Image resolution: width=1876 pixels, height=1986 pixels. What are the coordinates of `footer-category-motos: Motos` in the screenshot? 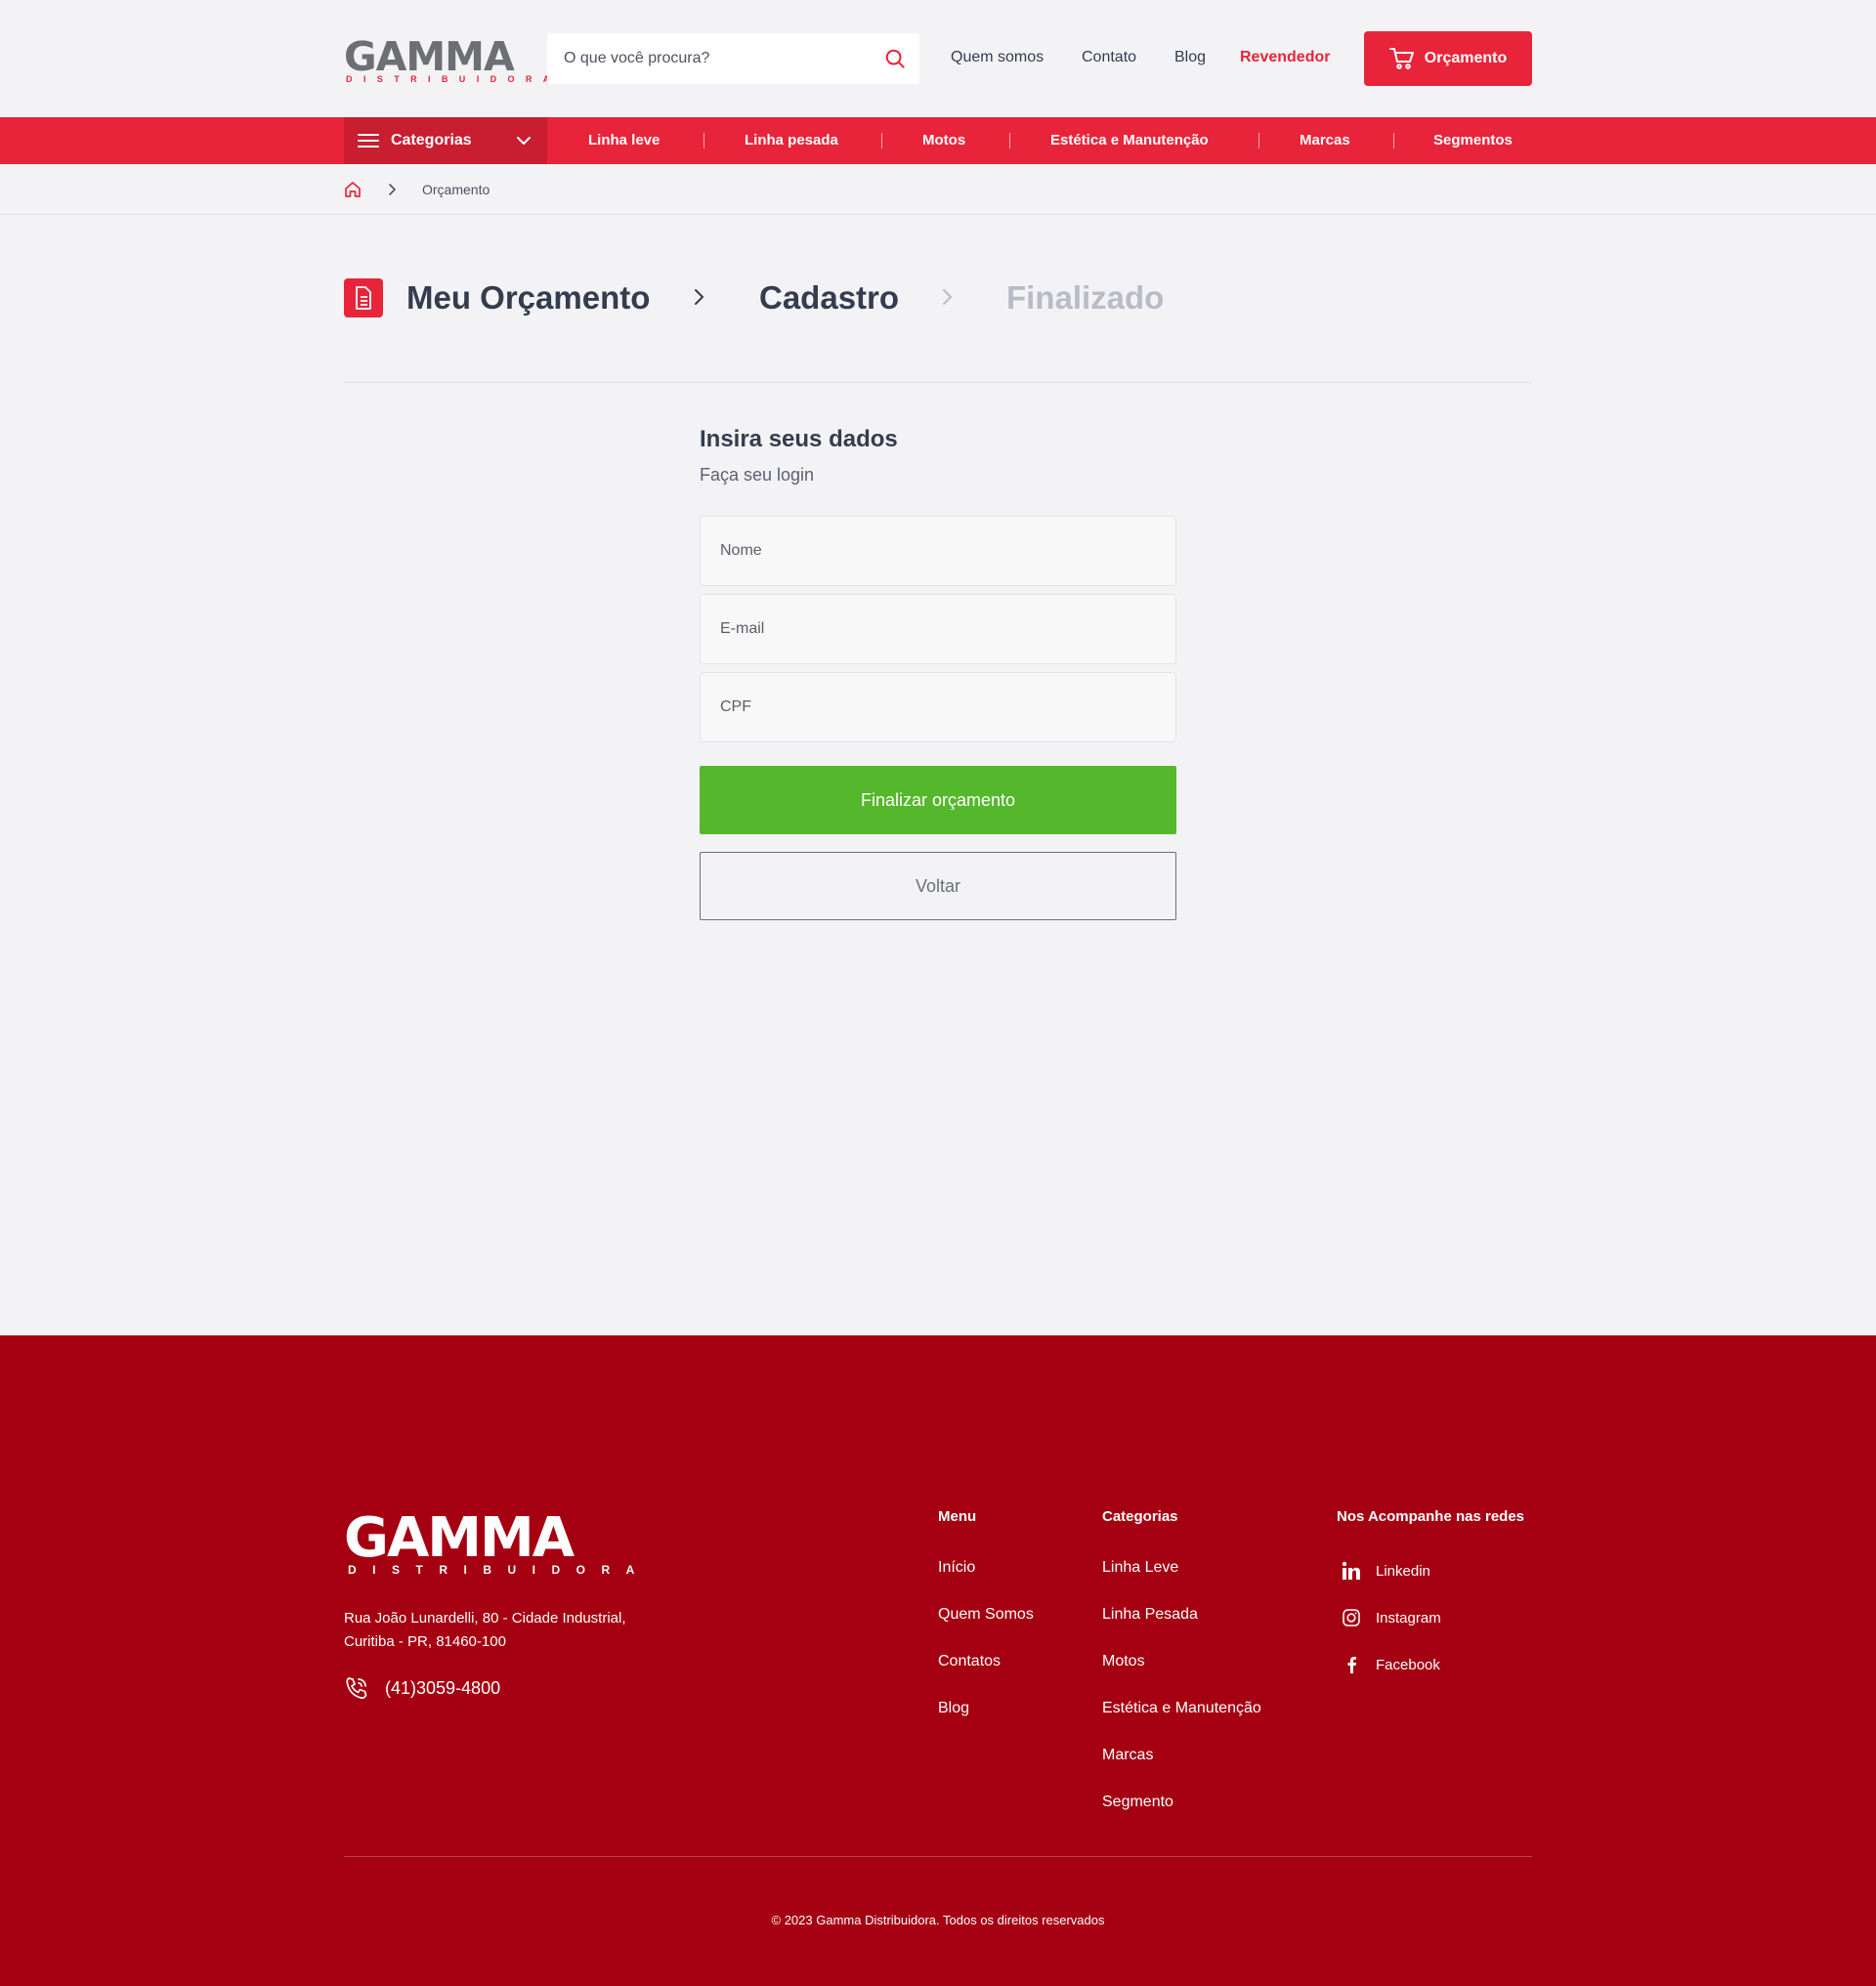 It's located at (1123, 1661).